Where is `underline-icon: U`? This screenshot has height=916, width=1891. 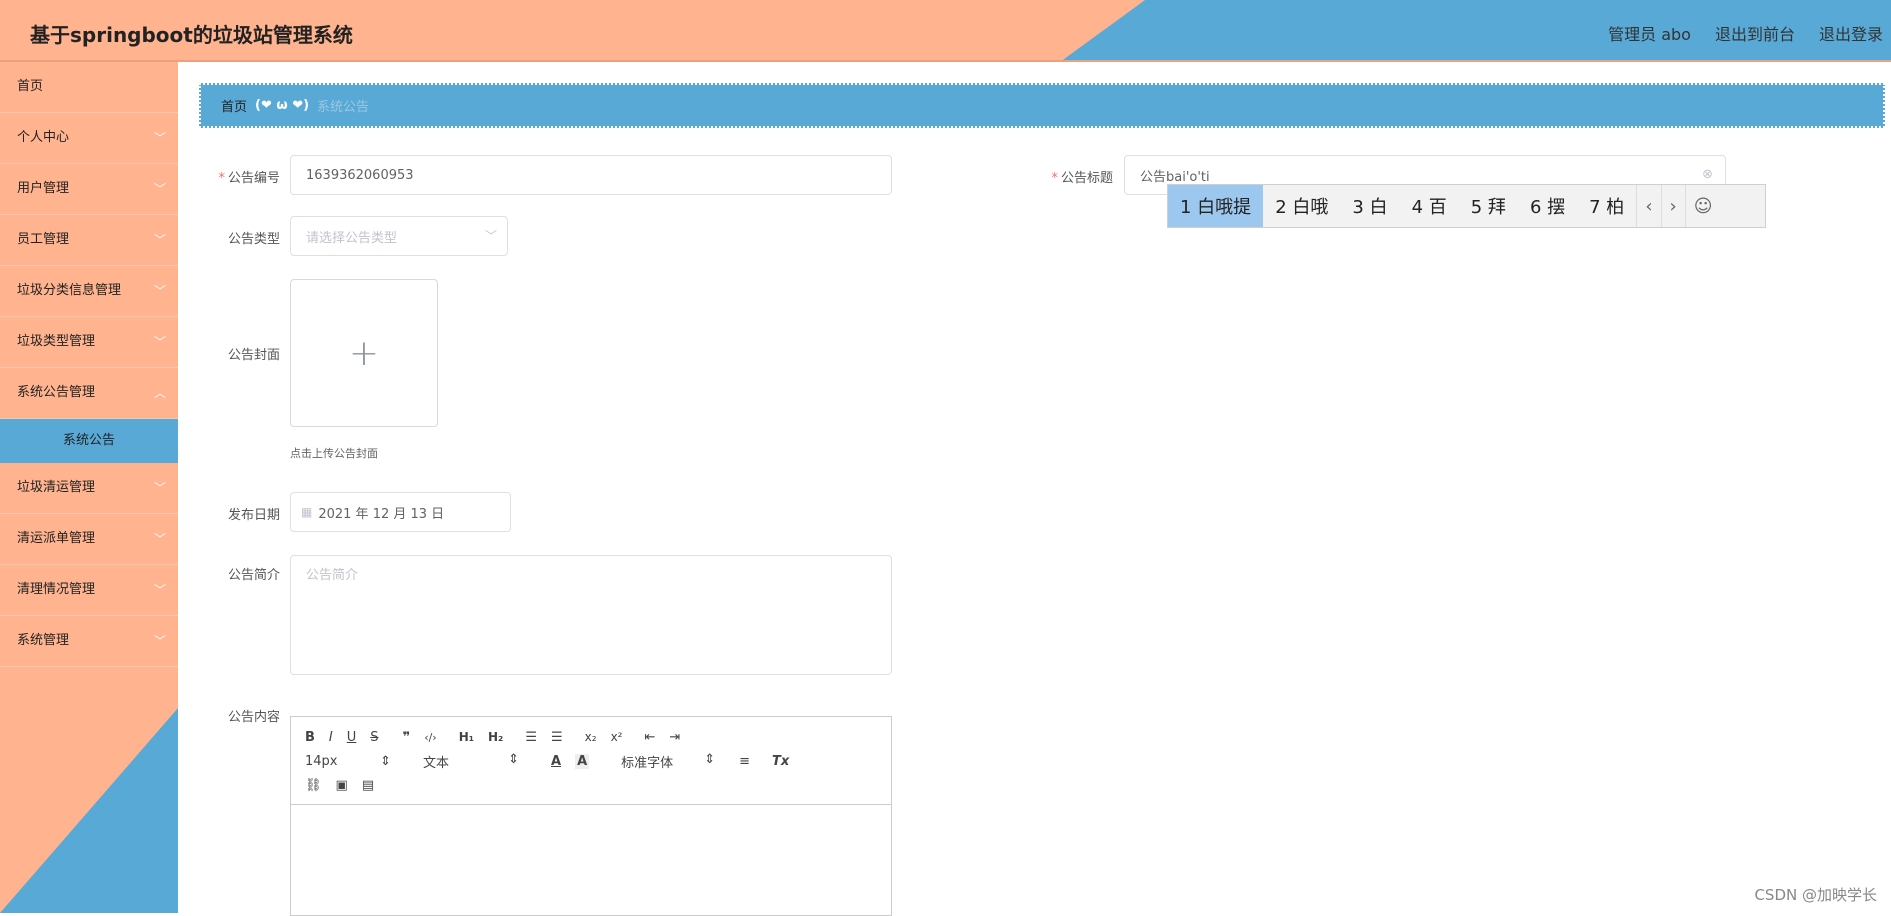
underline-icon: U is located at coordinates (352, 737).